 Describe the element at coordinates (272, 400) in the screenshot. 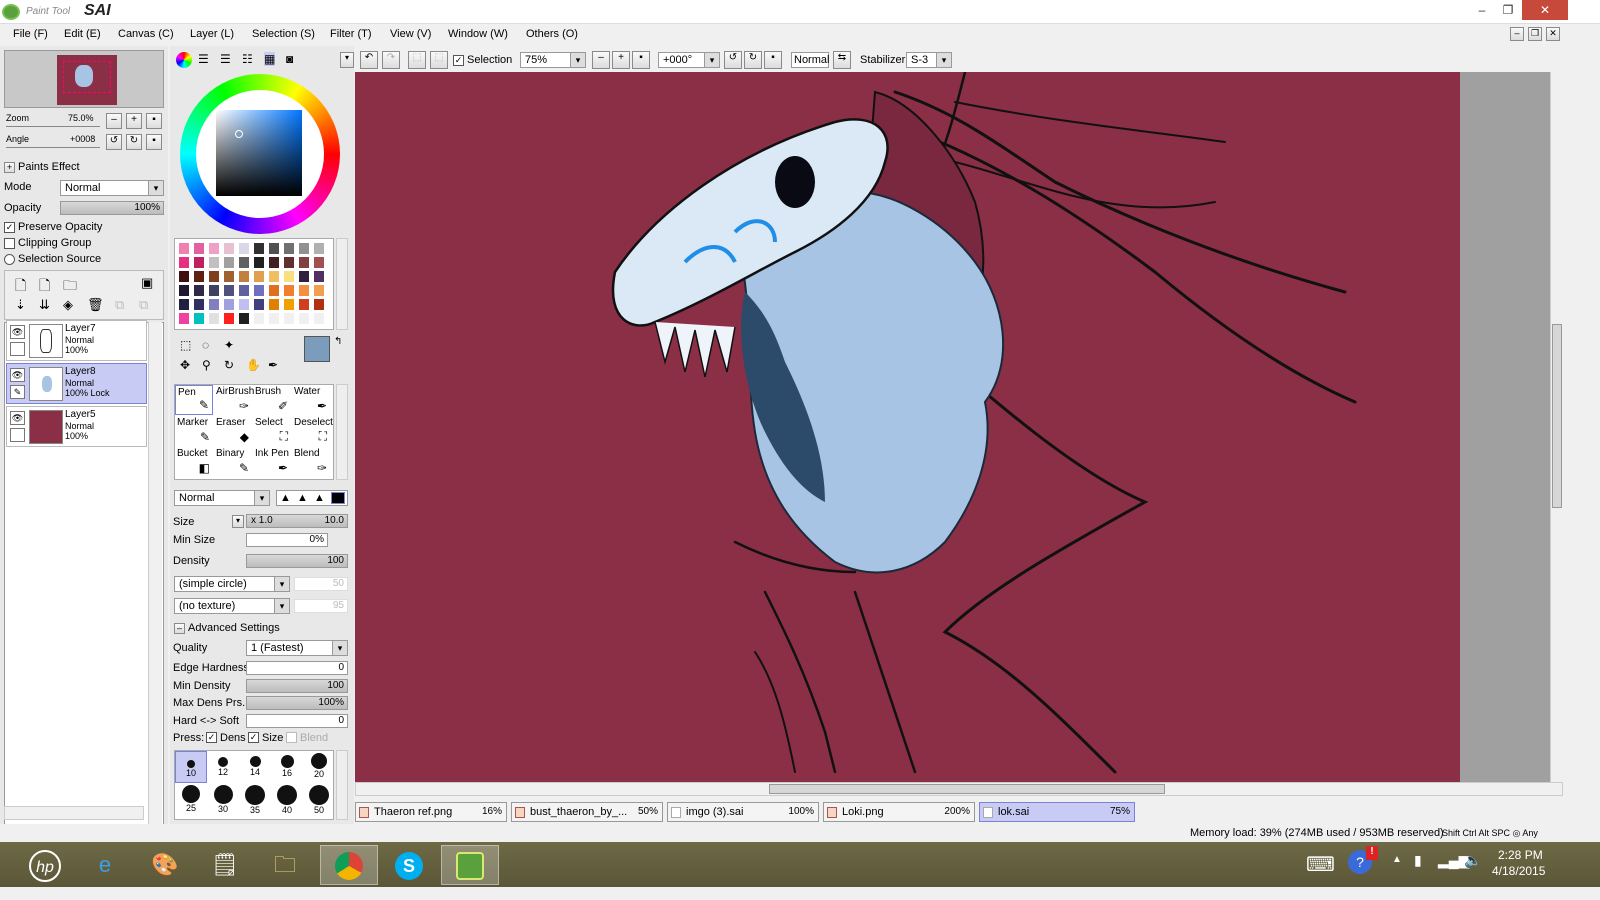

I see `tool-brush: Brush ✐` at that location.